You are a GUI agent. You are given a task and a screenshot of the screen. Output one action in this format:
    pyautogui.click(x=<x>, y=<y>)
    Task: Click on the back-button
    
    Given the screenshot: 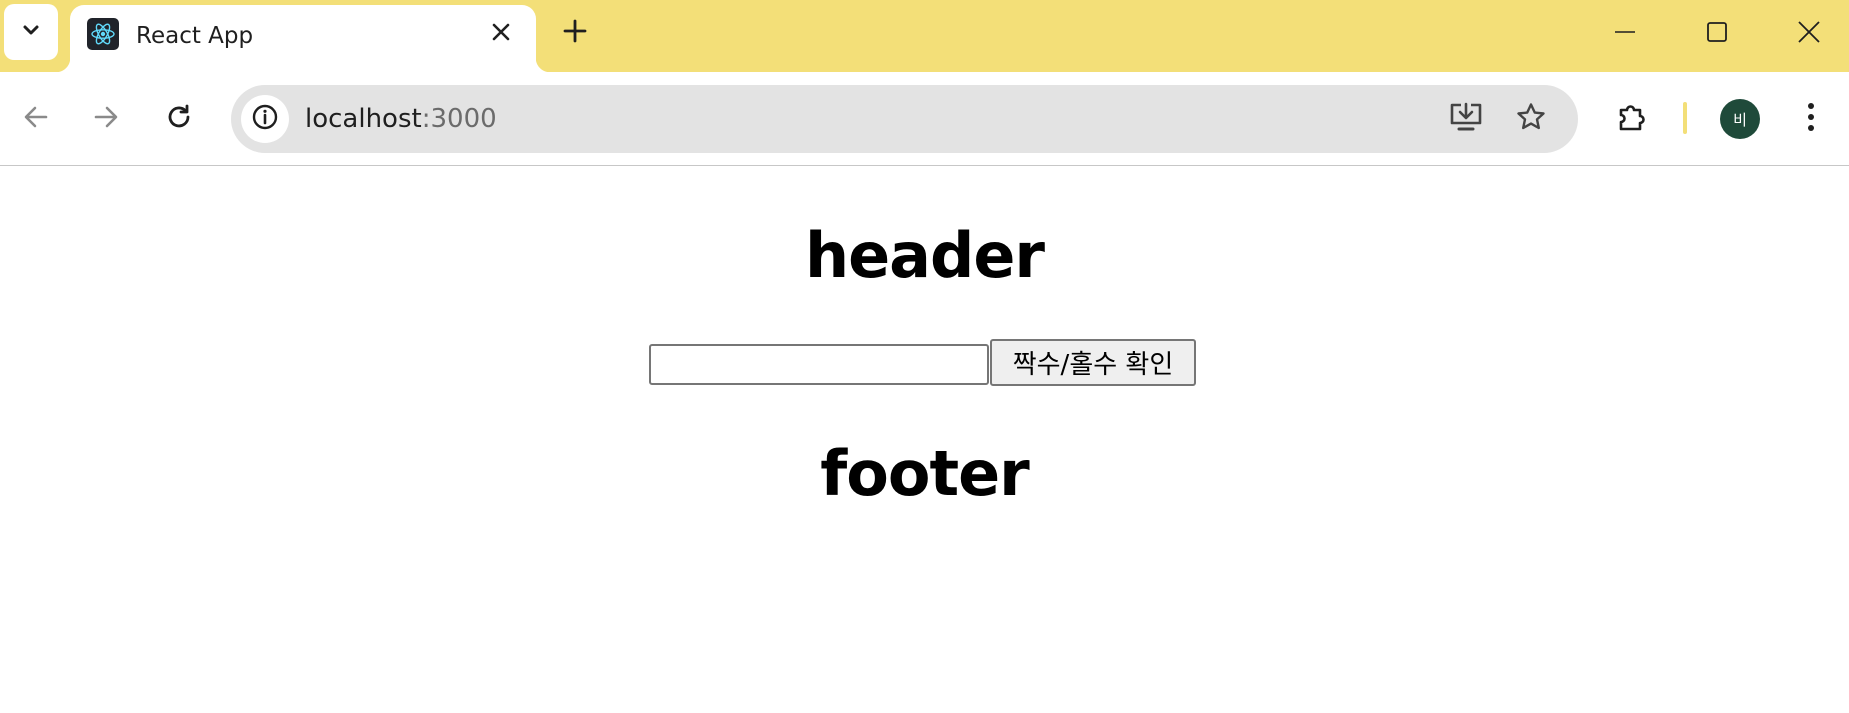 What is the action you would take?
    pyautogui.click(x=36, y=119)
    